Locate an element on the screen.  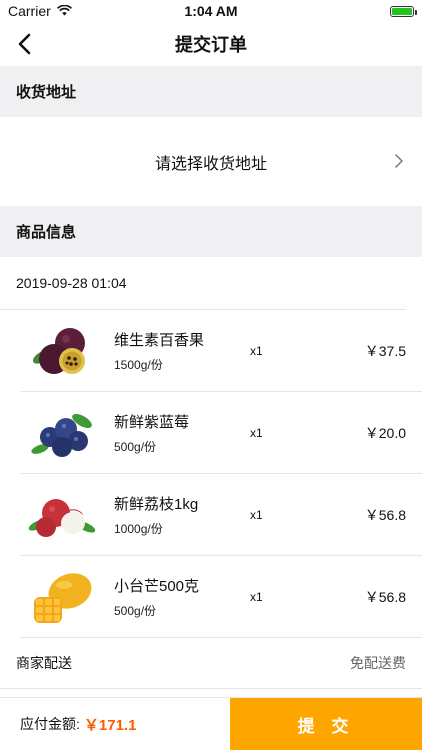
product-name: 维生素百香果 is located at coordinates (159, 340).